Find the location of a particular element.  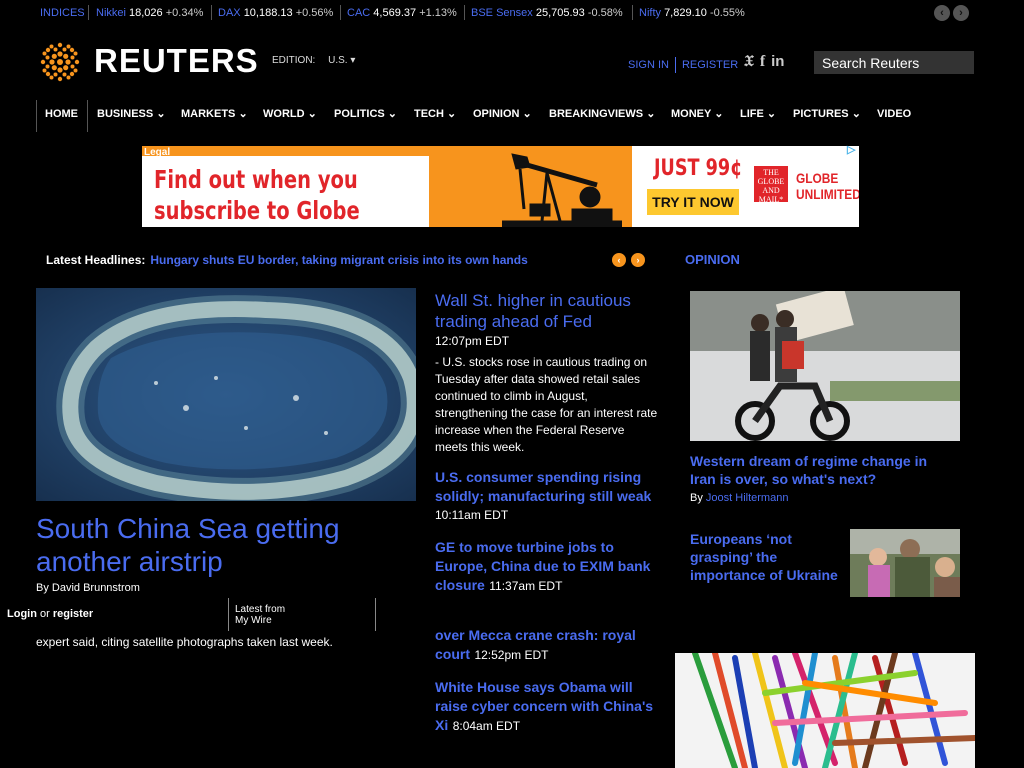

nav-world: WORLD ⌄ is located at coordinates (290, 116).